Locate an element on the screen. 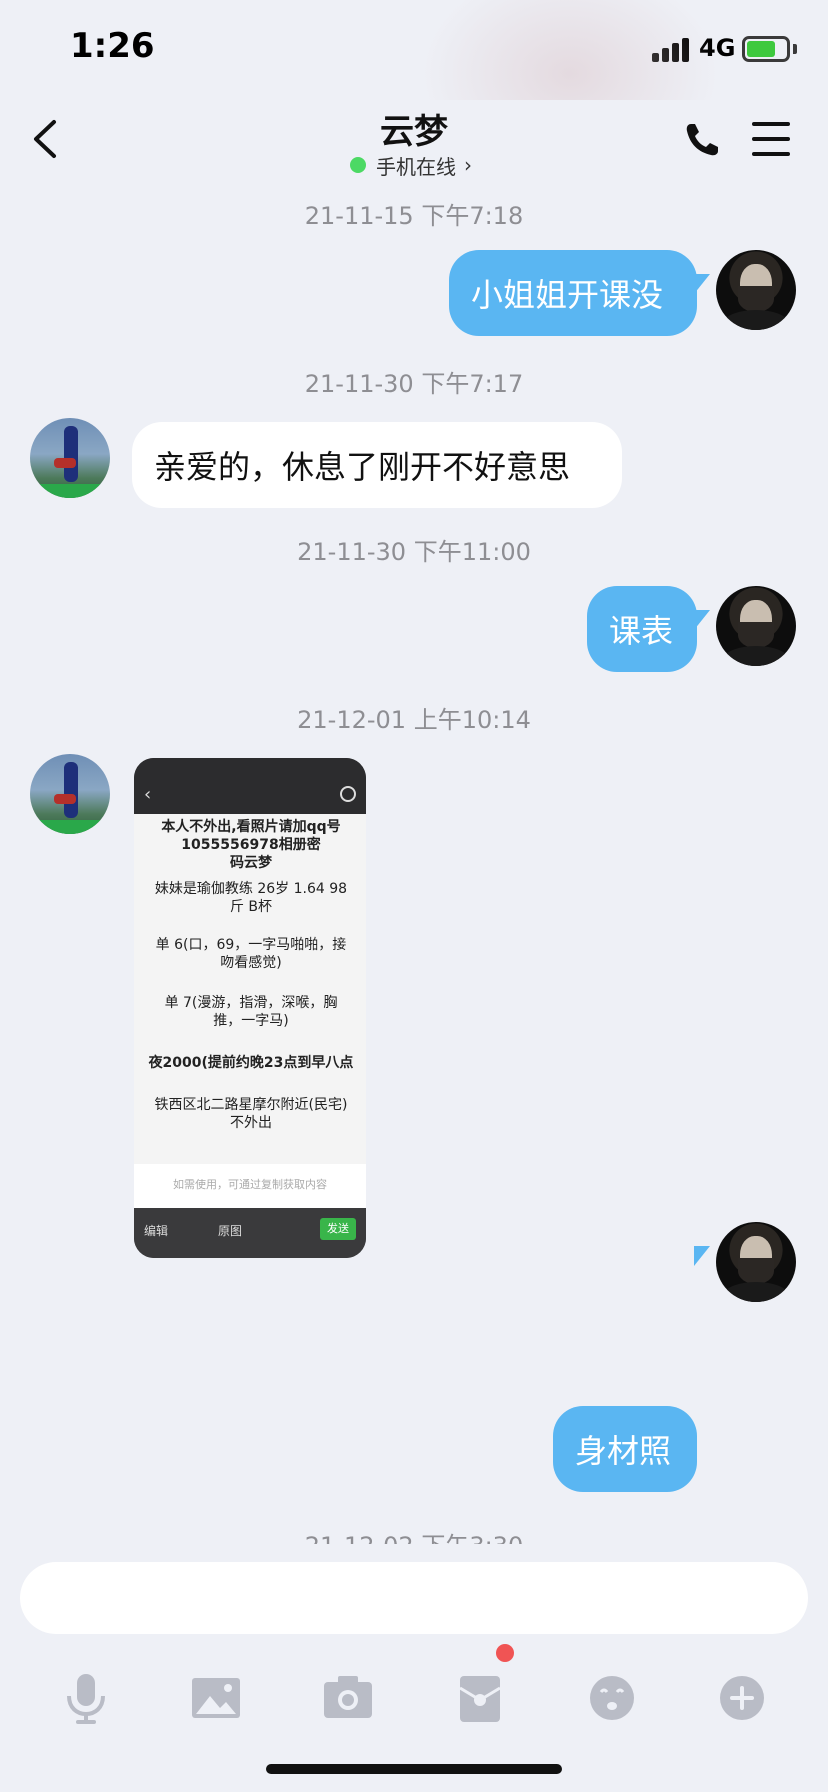  battery-cap is located at coordinates (795, 49).